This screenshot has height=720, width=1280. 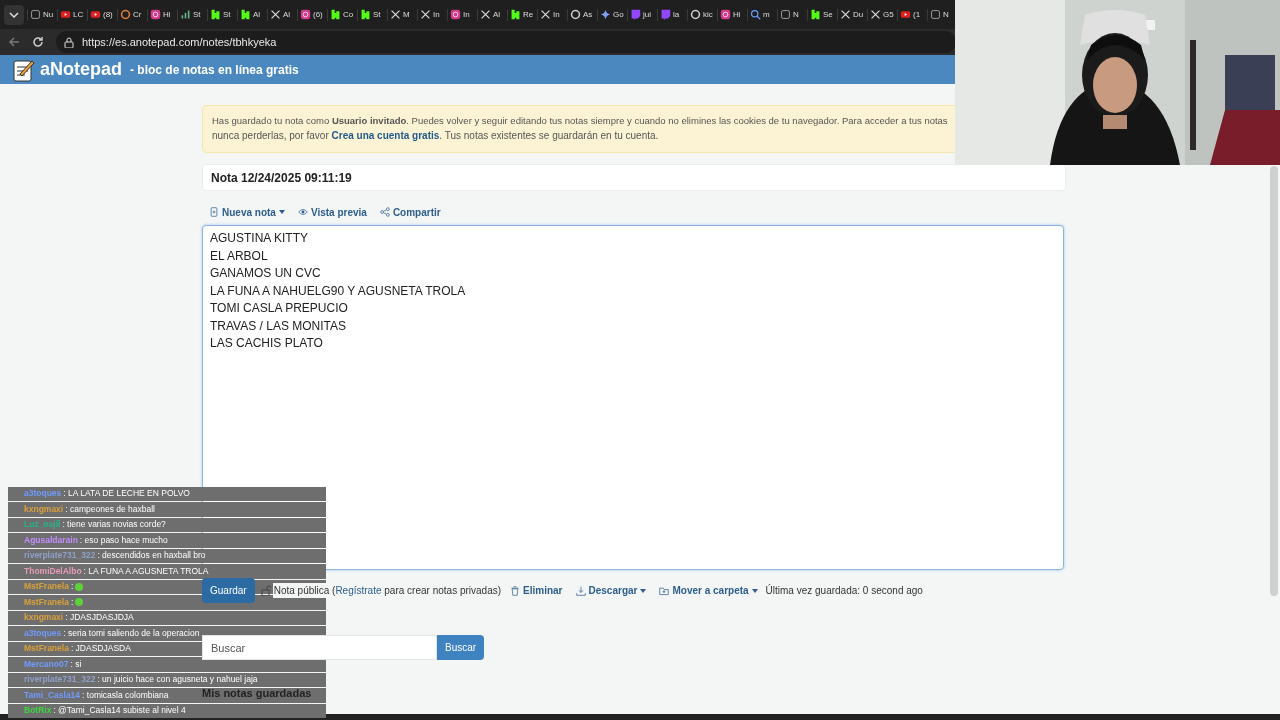 What do you see at coordinates (536, 590) in the screenshot?
I see `toolbar-button: Eliminar` at bounding box center [536, 590].